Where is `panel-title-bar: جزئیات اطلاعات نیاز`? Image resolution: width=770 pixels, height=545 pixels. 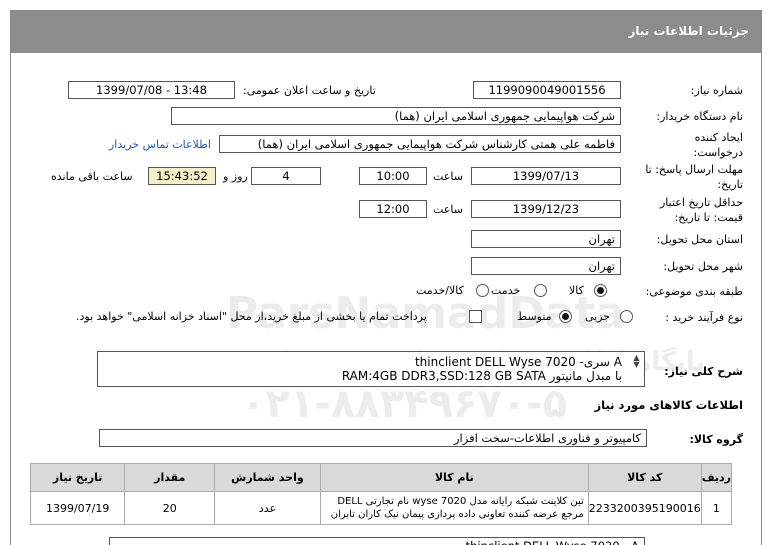
panel-title-bar: جزئیات اطلاعات نیاز is located at coordinates (386, 32).